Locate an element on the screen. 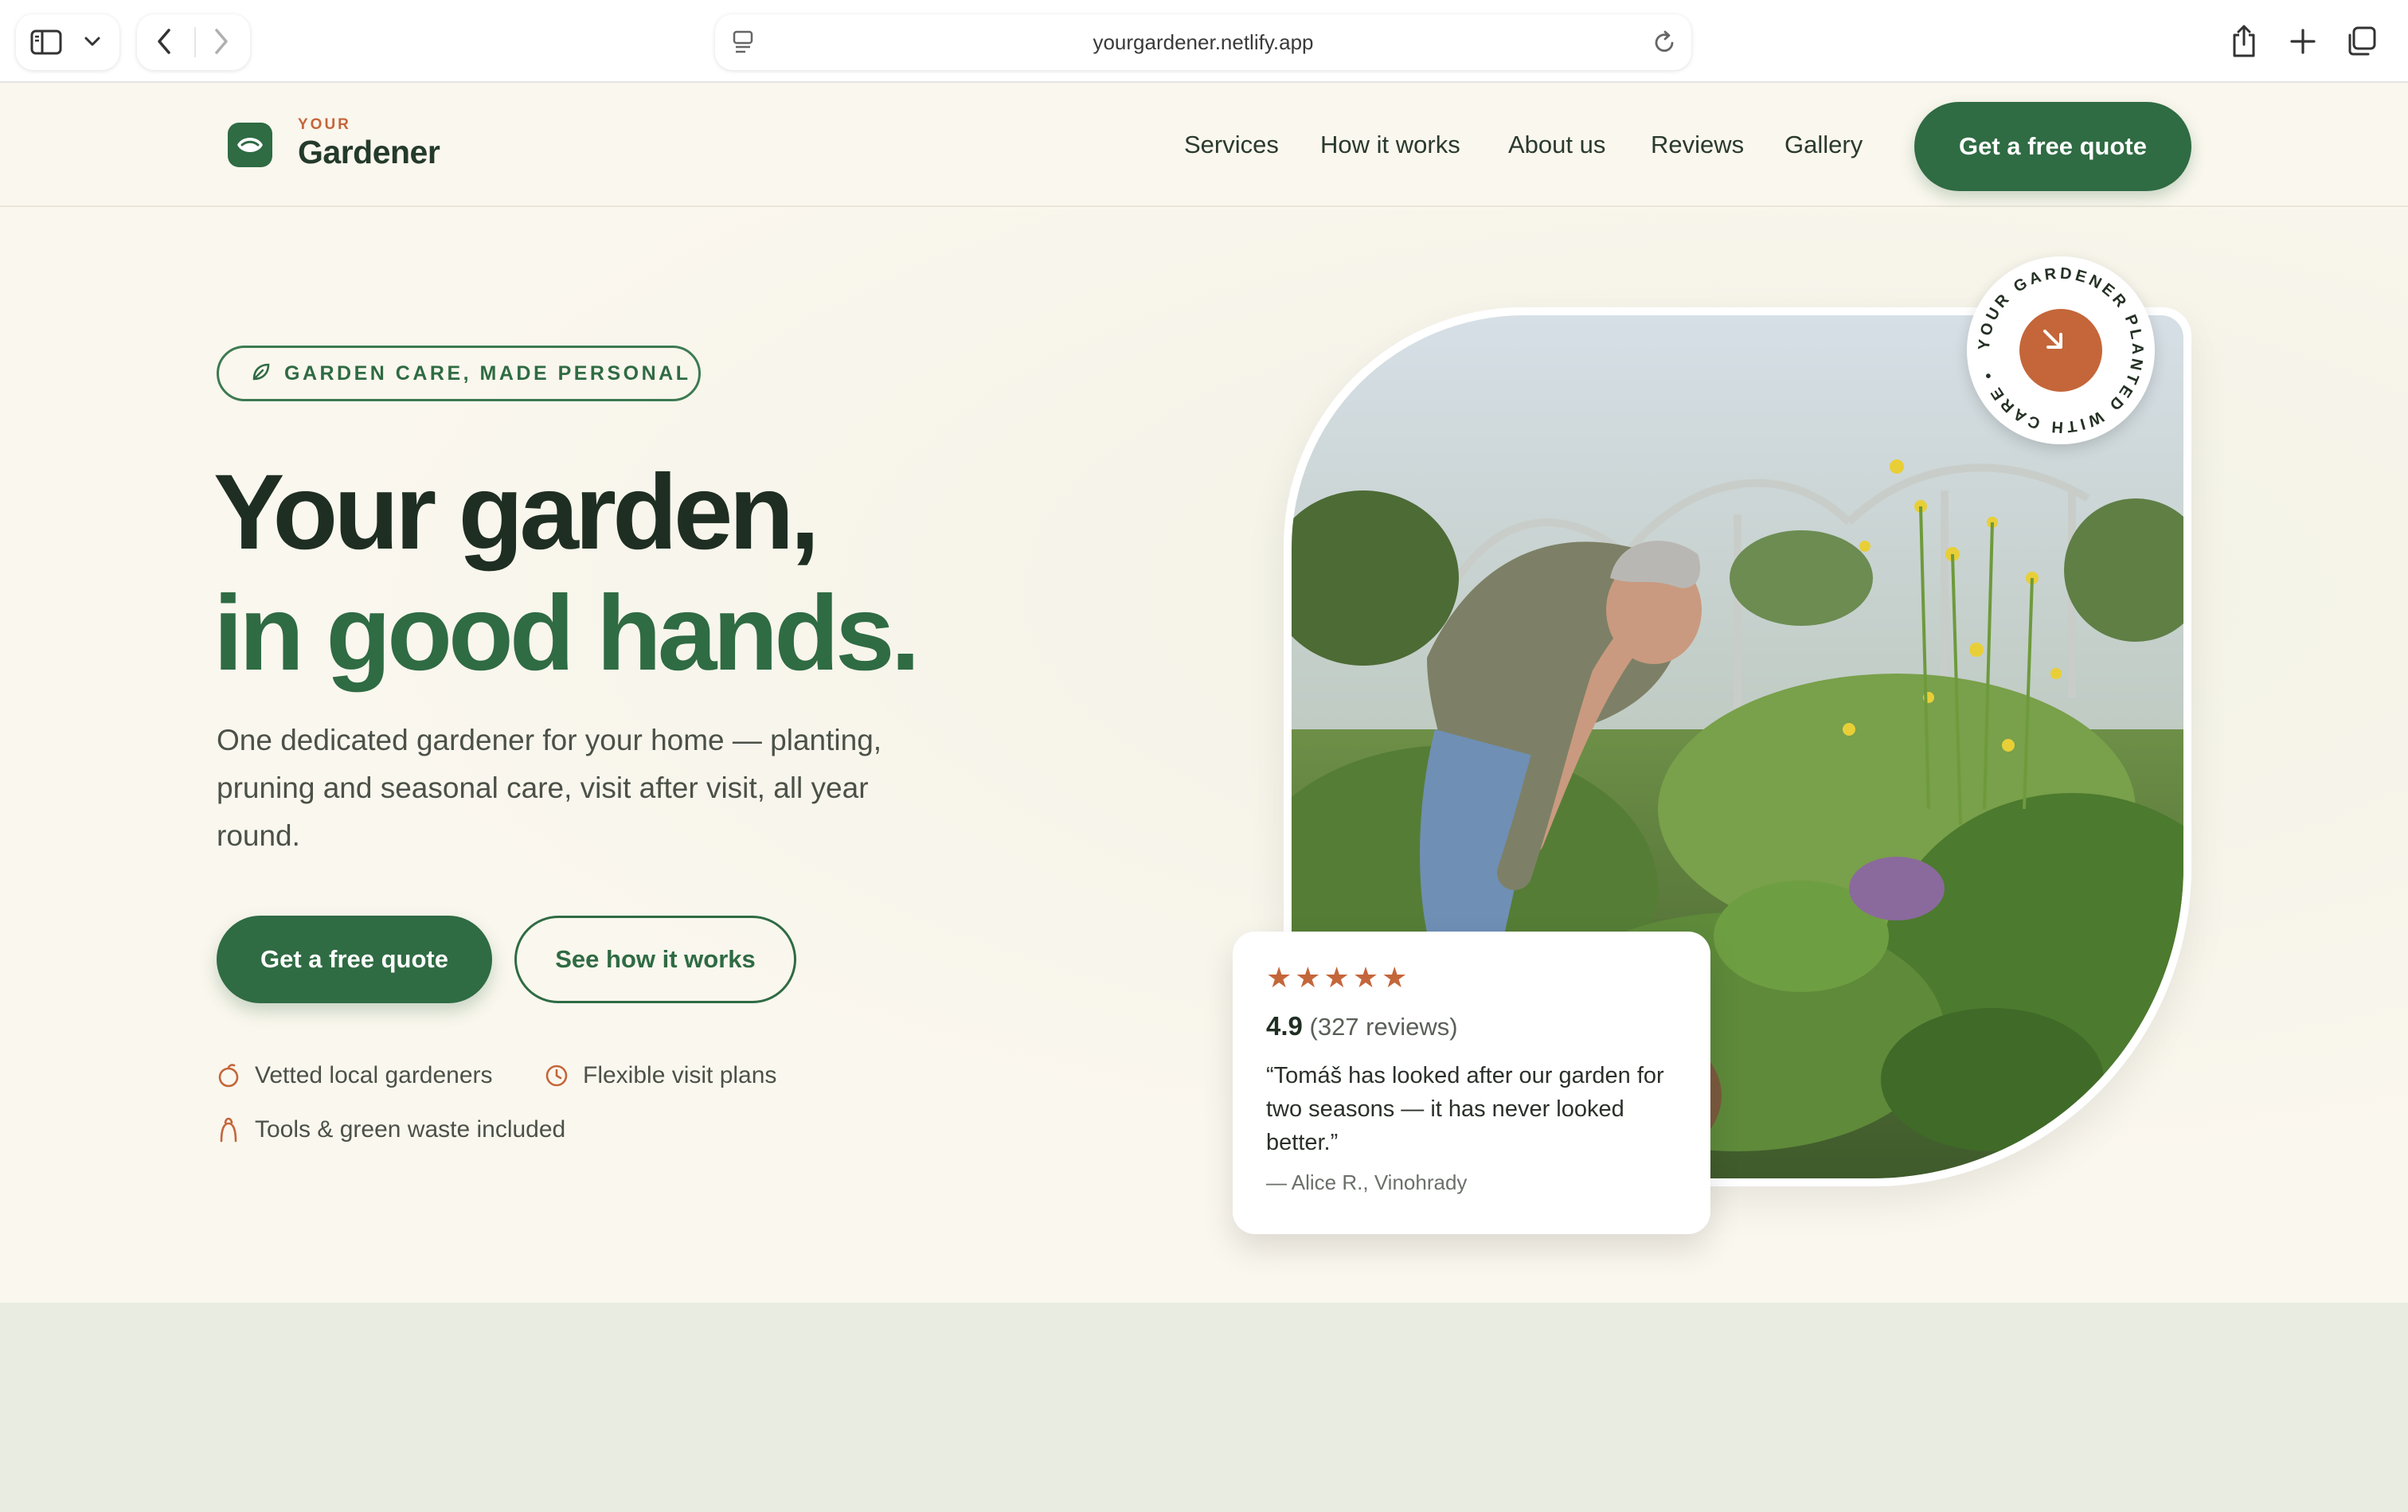 This screenshot has height=1512, width=2408. hero-badge: GARDEN CARE, MADE PERSONAL is located at coordinates (459, 373).